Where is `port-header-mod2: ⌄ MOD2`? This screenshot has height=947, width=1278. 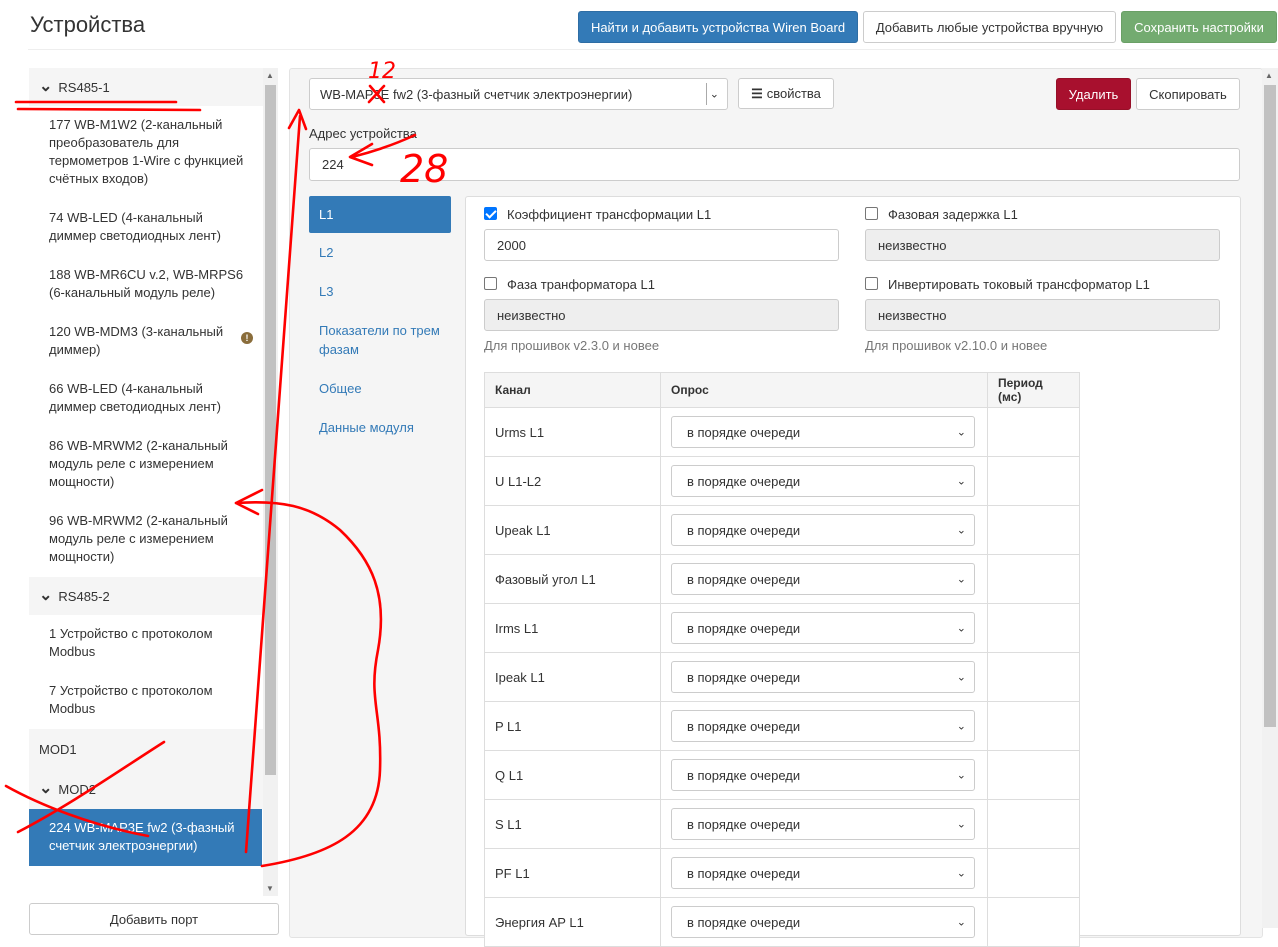
port-header-mod2: ⌄ MOD2 is located at coordinates (146, 789).